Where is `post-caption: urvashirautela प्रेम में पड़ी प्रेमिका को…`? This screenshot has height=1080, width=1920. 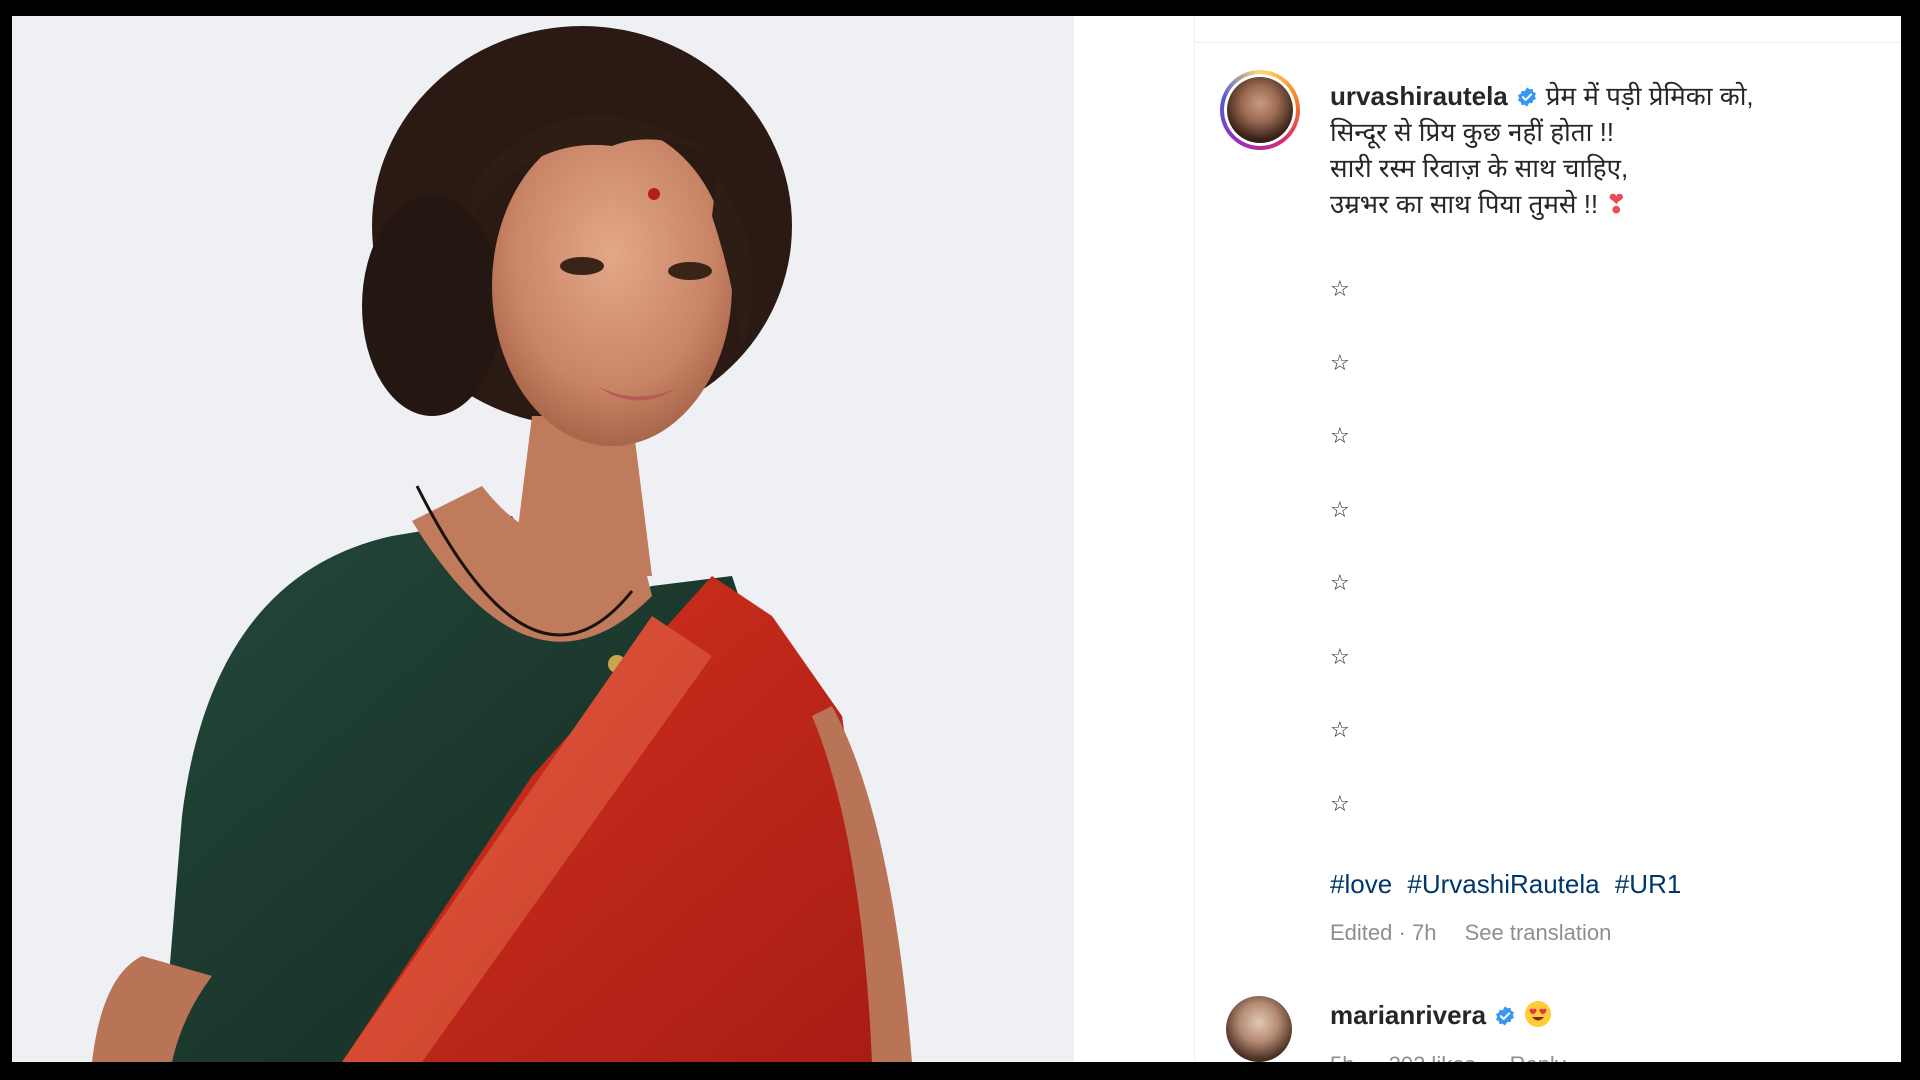
post-caption: urvashirautela प्रेम में पड़ी प्रेमिका को… is located at coordinates (1600, 150).